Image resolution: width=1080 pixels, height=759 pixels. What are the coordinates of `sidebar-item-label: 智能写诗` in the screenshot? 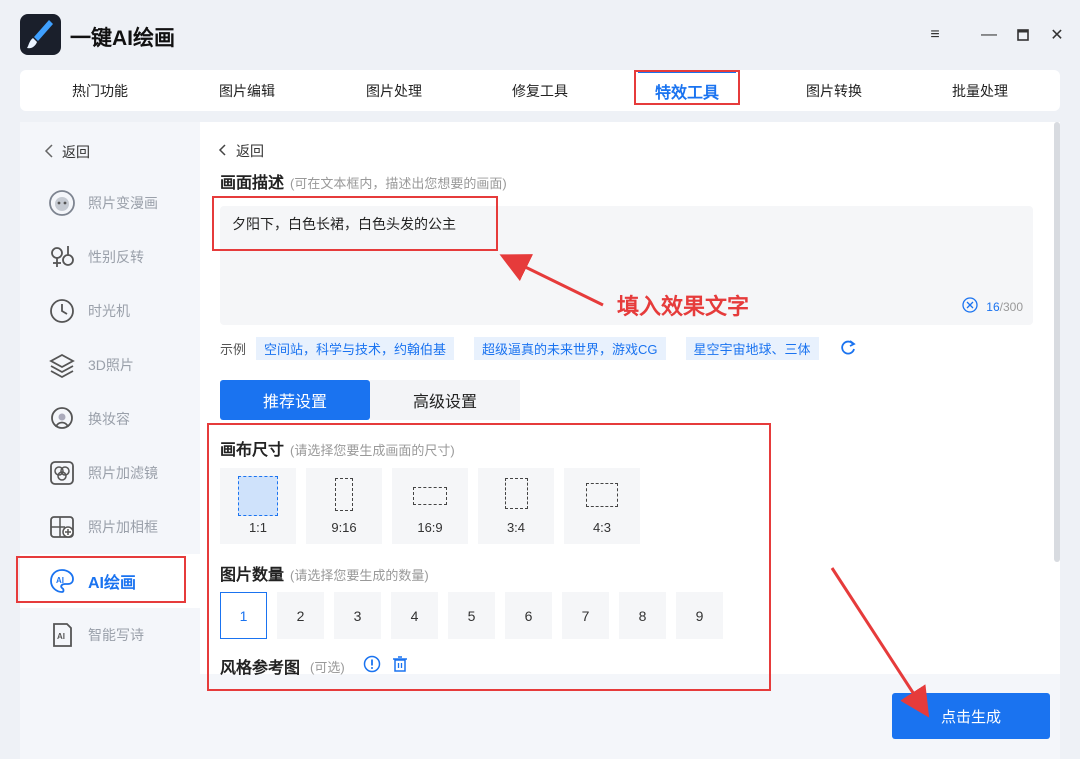 It's located at (116, 635).